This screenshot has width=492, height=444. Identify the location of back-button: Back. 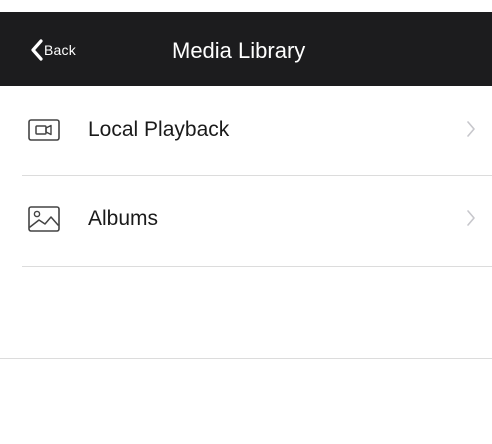
(53, 50).